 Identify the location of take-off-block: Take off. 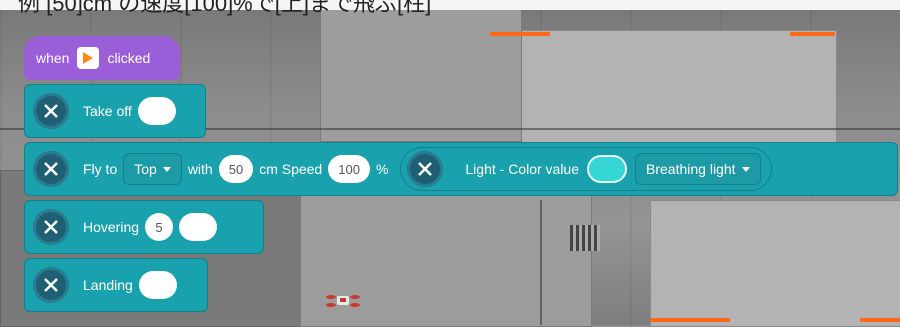
(115, 111).